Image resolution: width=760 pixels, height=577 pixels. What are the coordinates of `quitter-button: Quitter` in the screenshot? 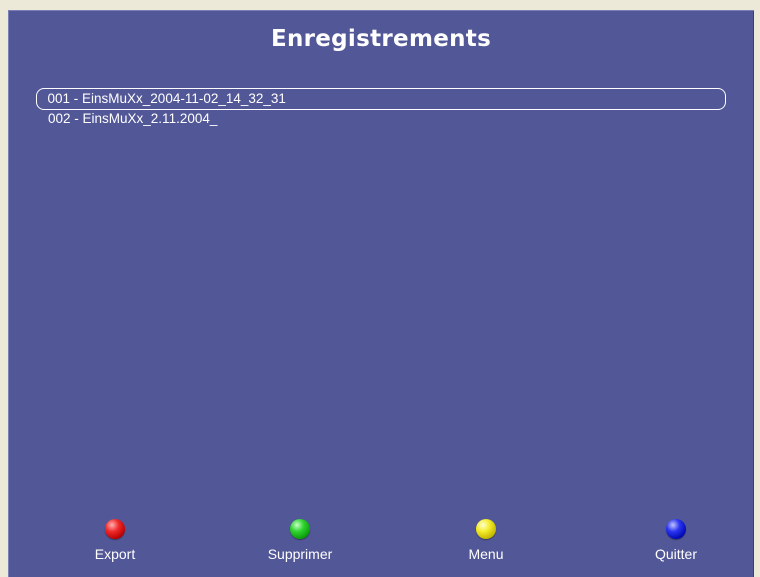 It's located at (676, 540).